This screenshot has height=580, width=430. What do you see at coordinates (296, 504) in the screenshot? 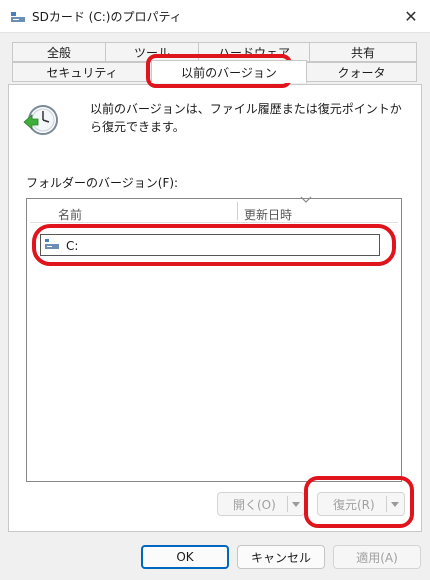
I see `open-dropdown-chevron-down-icon` at bounding box center [296, 504].